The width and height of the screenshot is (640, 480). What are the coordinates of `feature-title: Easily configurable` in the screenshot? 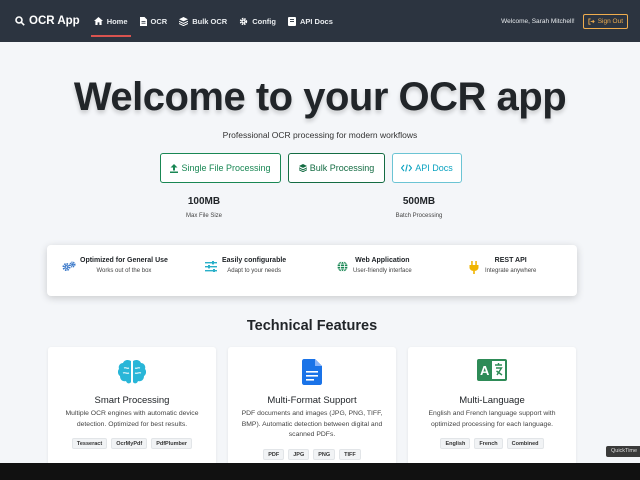 It's located at (254, 260).